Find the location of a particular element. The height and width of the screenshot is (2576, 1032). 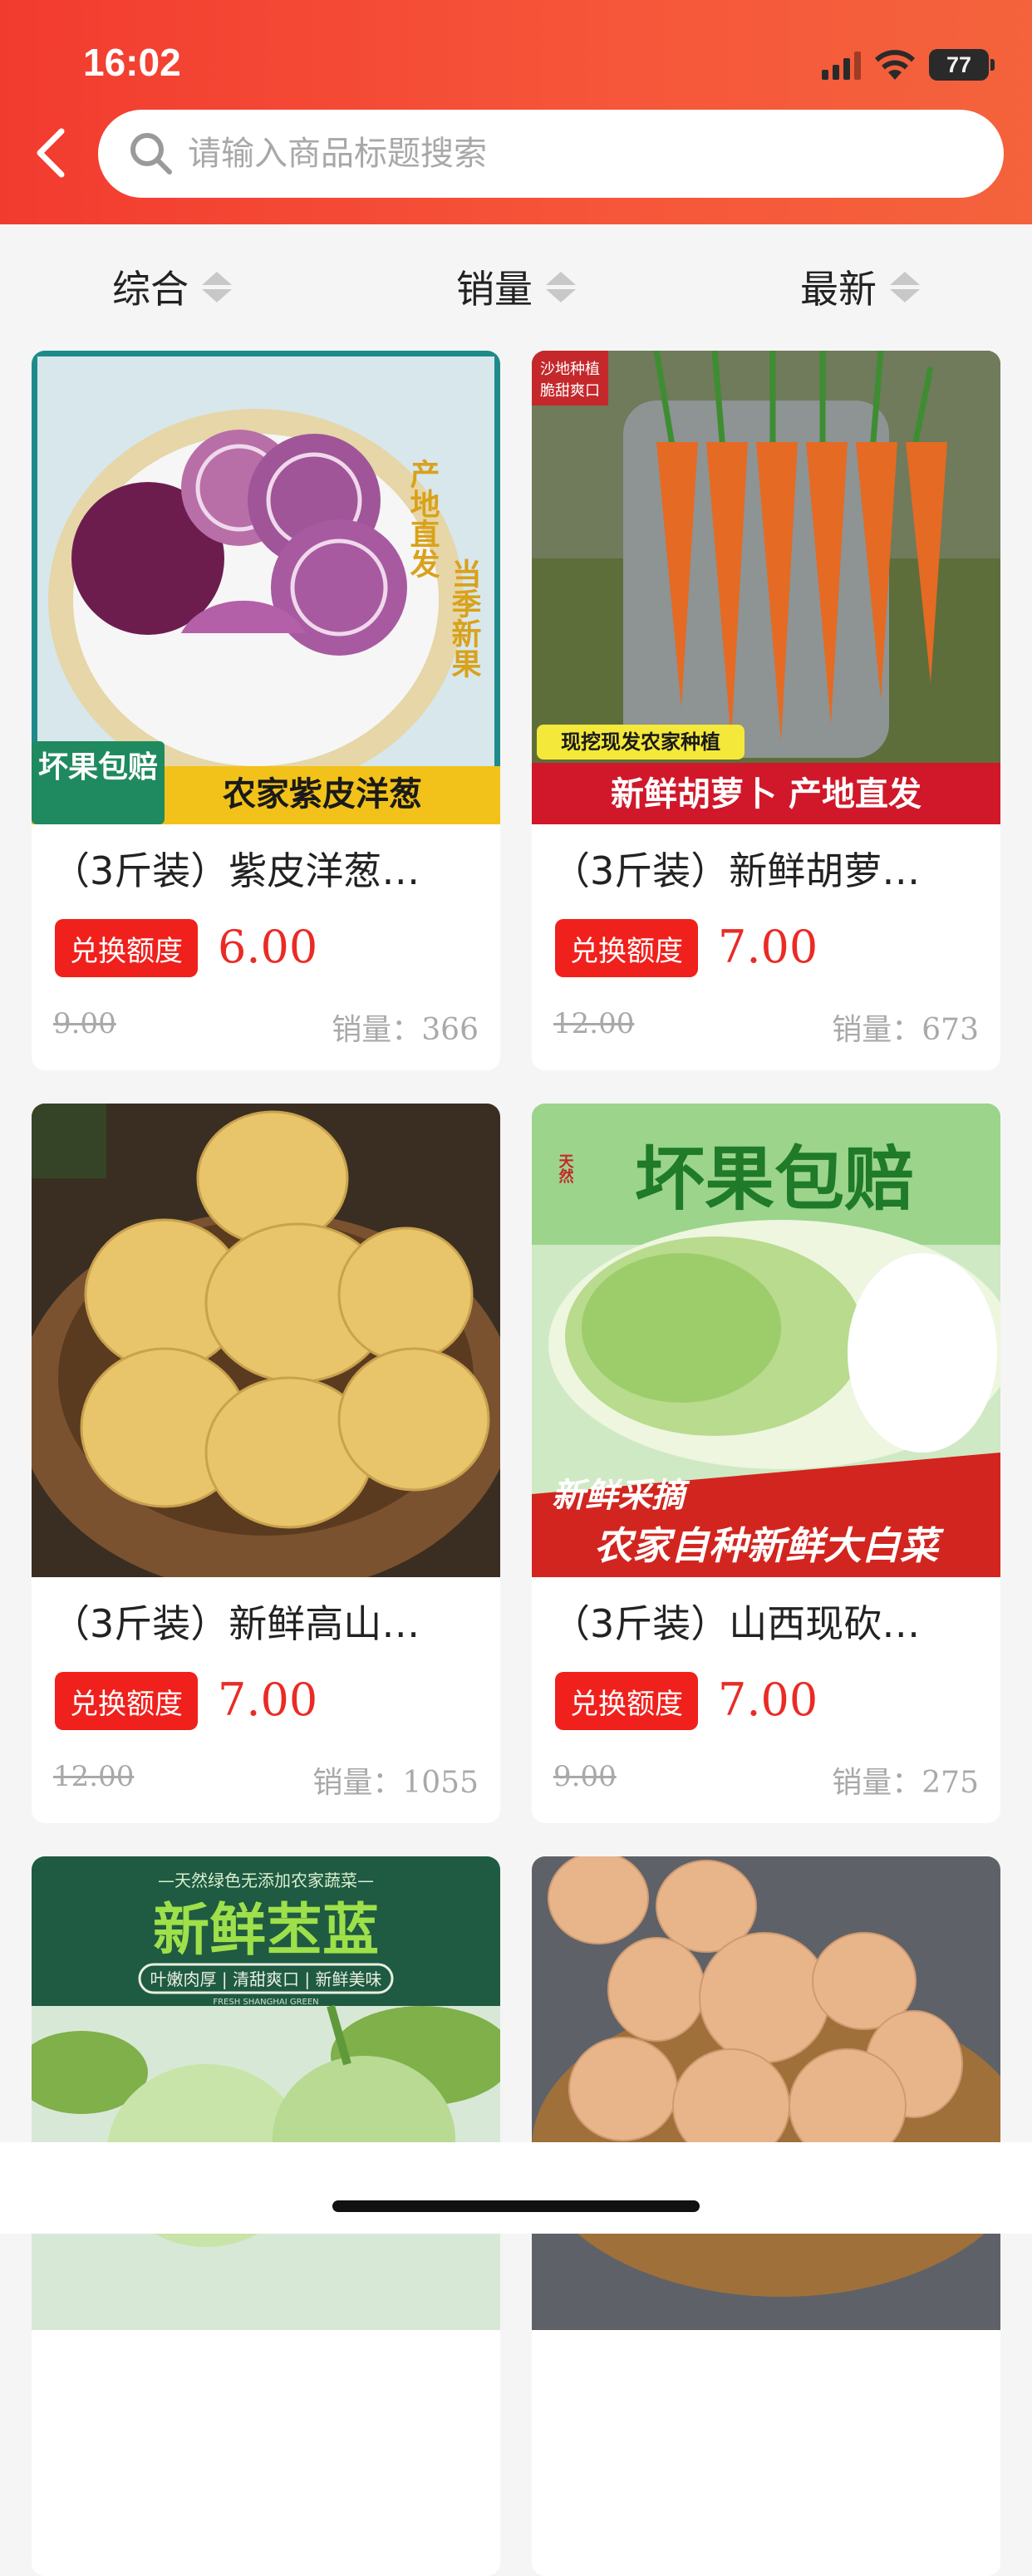

search-box is located at coordinates (551, 154).